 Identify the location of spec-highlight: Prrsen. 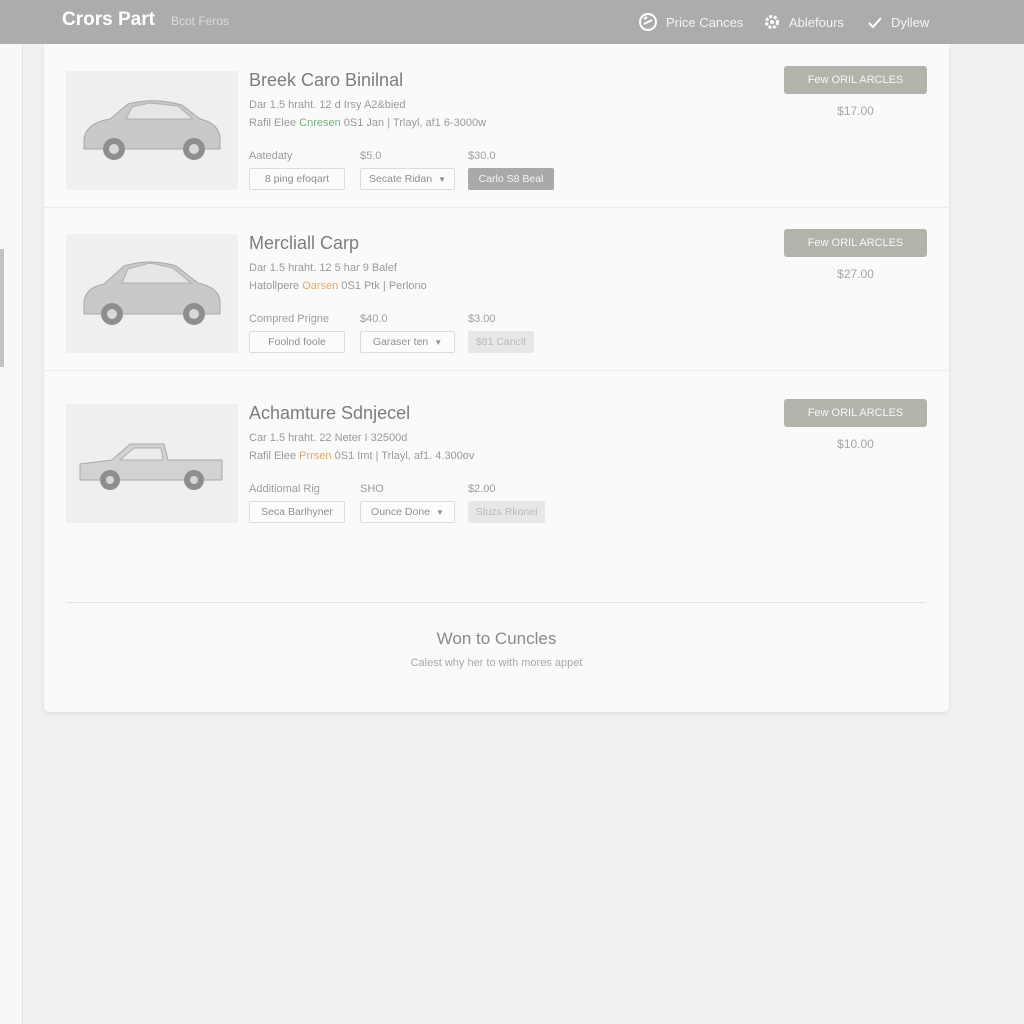
(315, 456).